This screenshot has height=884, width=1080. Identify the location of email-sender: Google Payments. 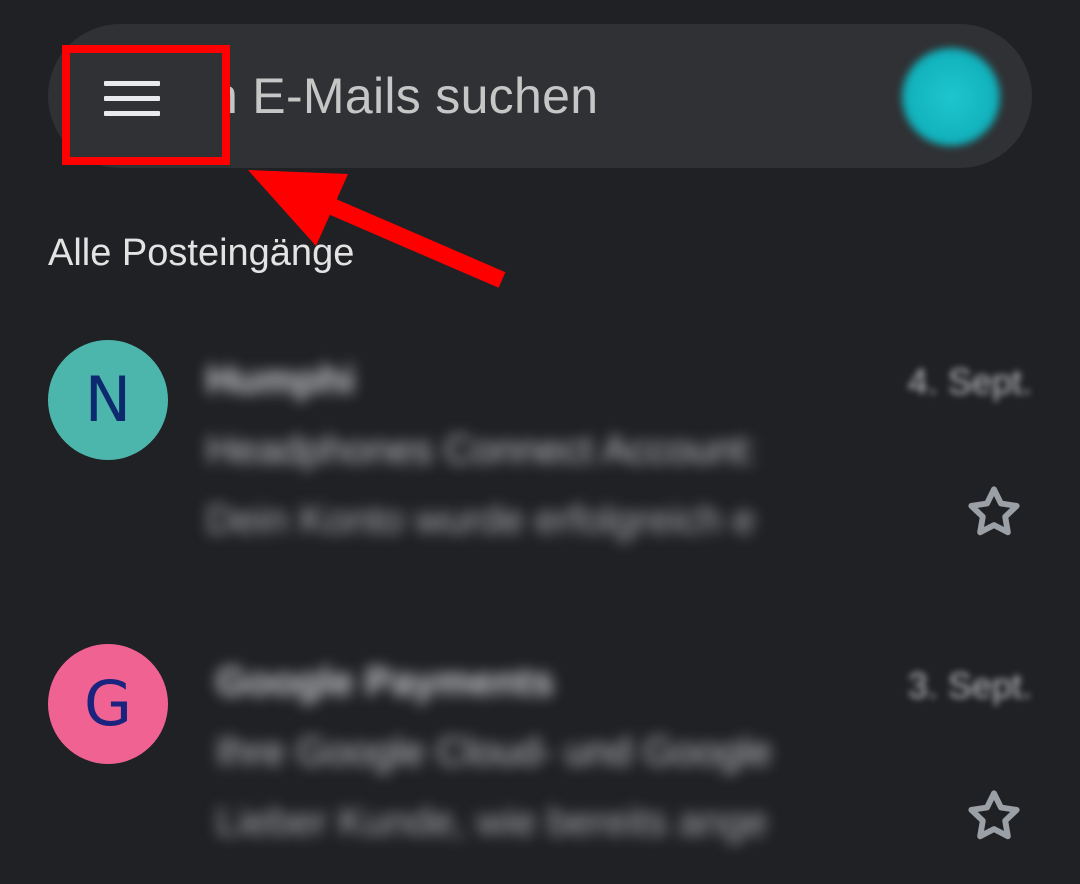
(385, 682).